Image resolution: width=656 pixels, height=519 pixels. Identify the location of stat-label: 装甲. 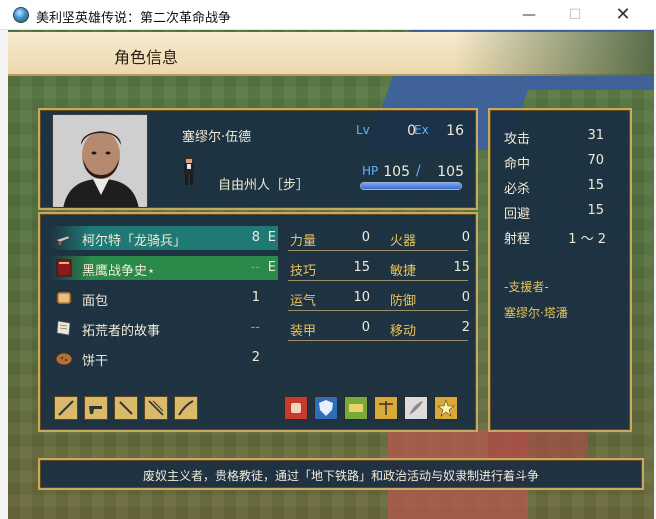
(303, 331).